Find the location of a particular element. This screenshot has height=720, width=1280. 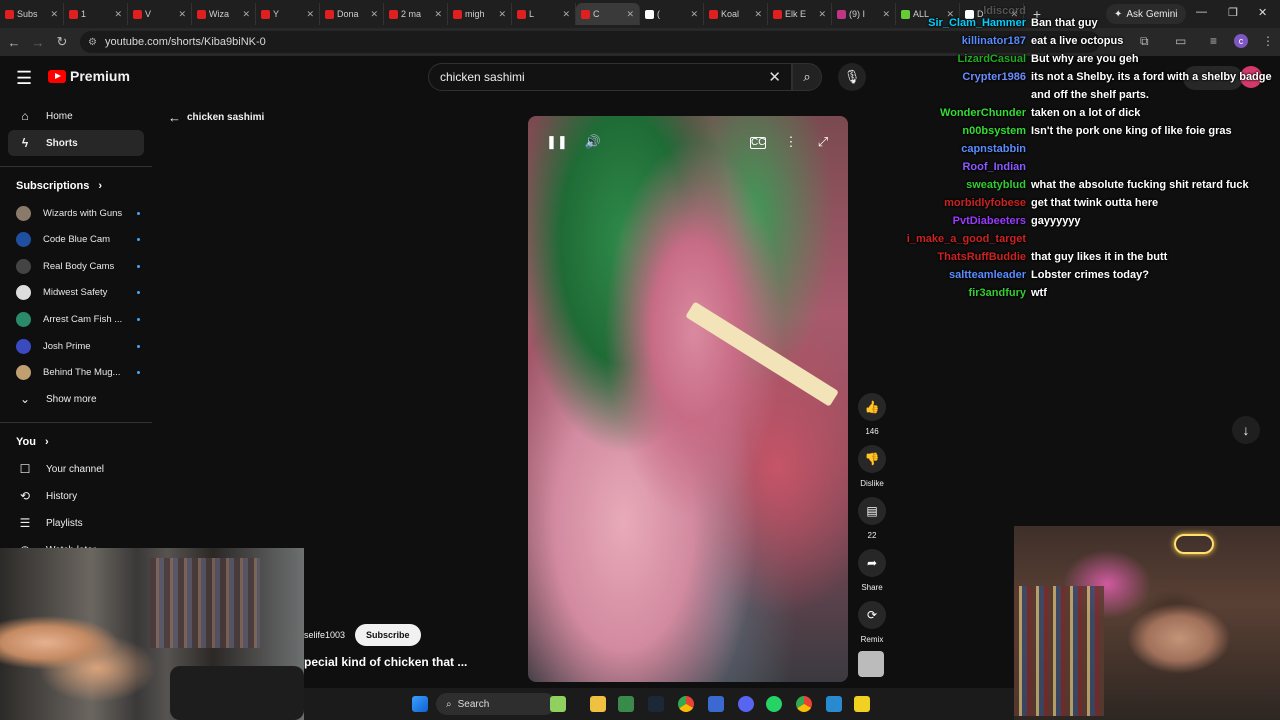

pause-icon: ❚❚ is located at coordinates (557, 143).